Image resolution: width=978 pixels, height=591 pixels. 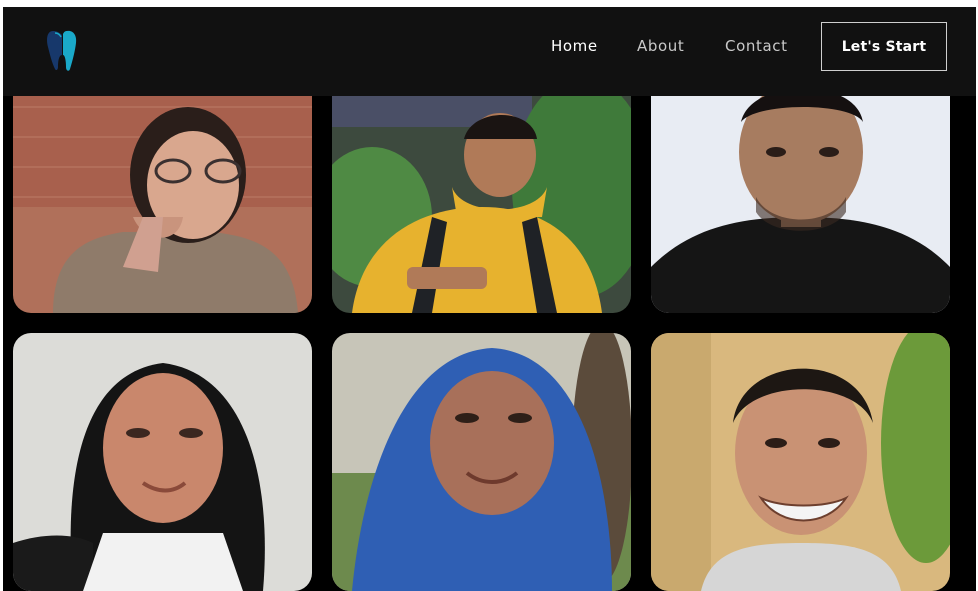 What do you see at coordinates (63, 50) in the screenshot?
I see `tooth-logo-icon` at bounding box center [63, 50].